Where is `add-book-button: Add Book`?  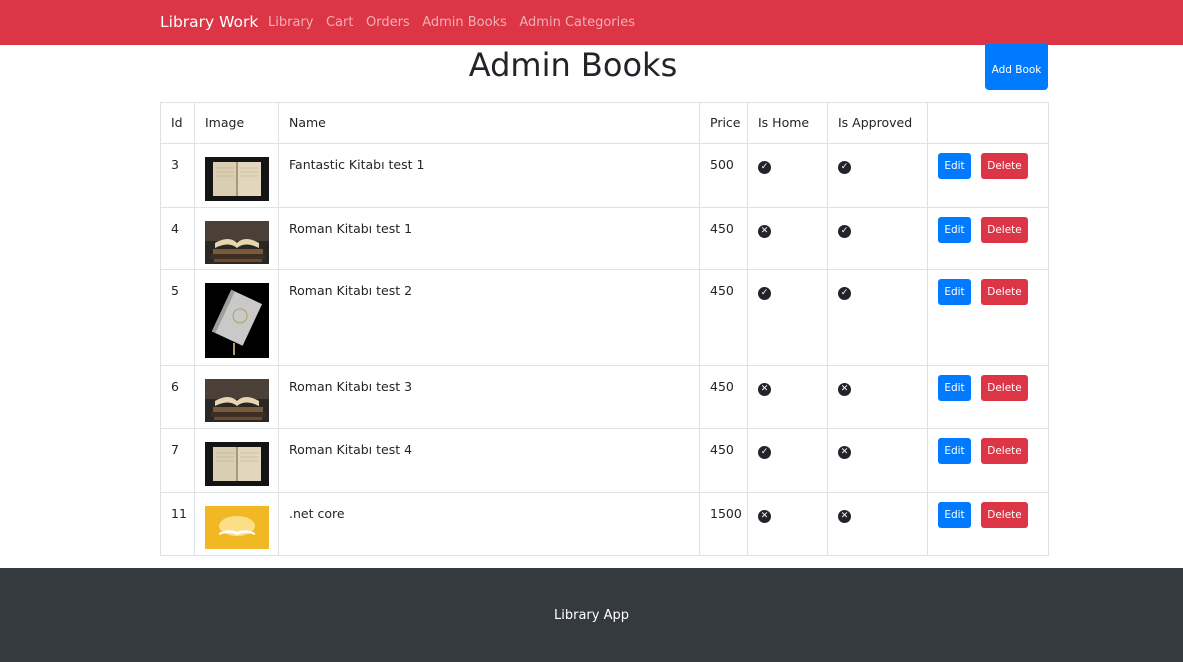 add-book-button: Add Book is located at coordinates (1016, 67).